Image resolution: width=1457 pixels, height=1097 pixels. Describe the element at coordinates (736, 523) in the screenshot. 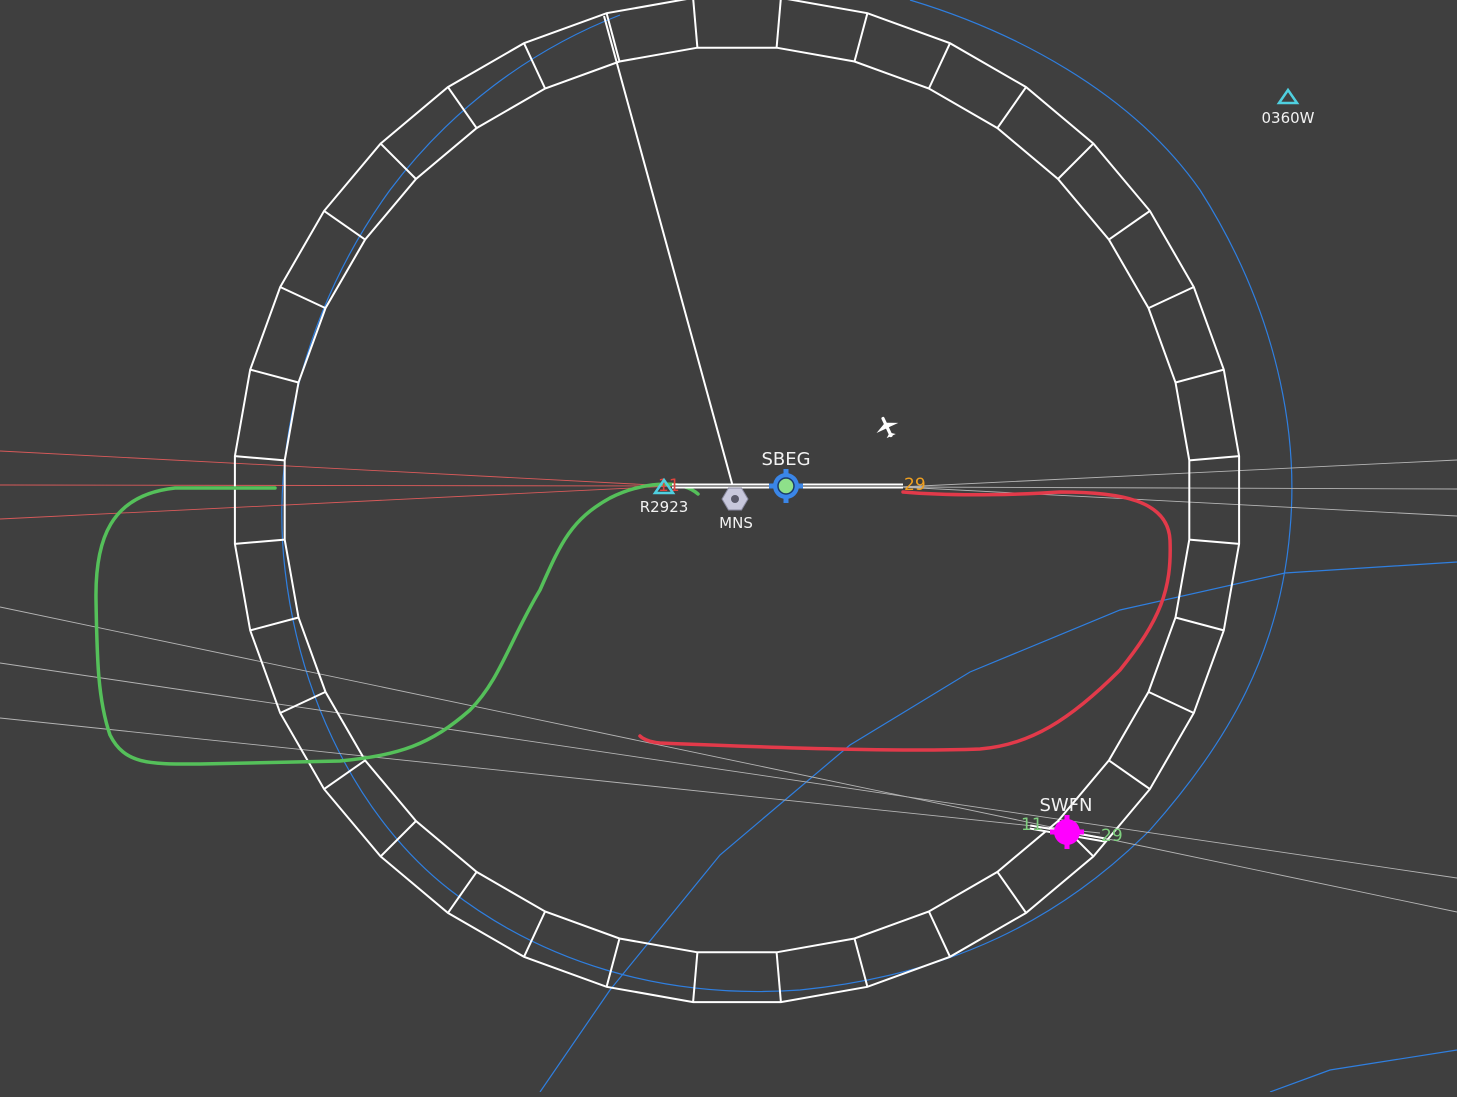

I see `navaid-label-mns: MNS` at that location.